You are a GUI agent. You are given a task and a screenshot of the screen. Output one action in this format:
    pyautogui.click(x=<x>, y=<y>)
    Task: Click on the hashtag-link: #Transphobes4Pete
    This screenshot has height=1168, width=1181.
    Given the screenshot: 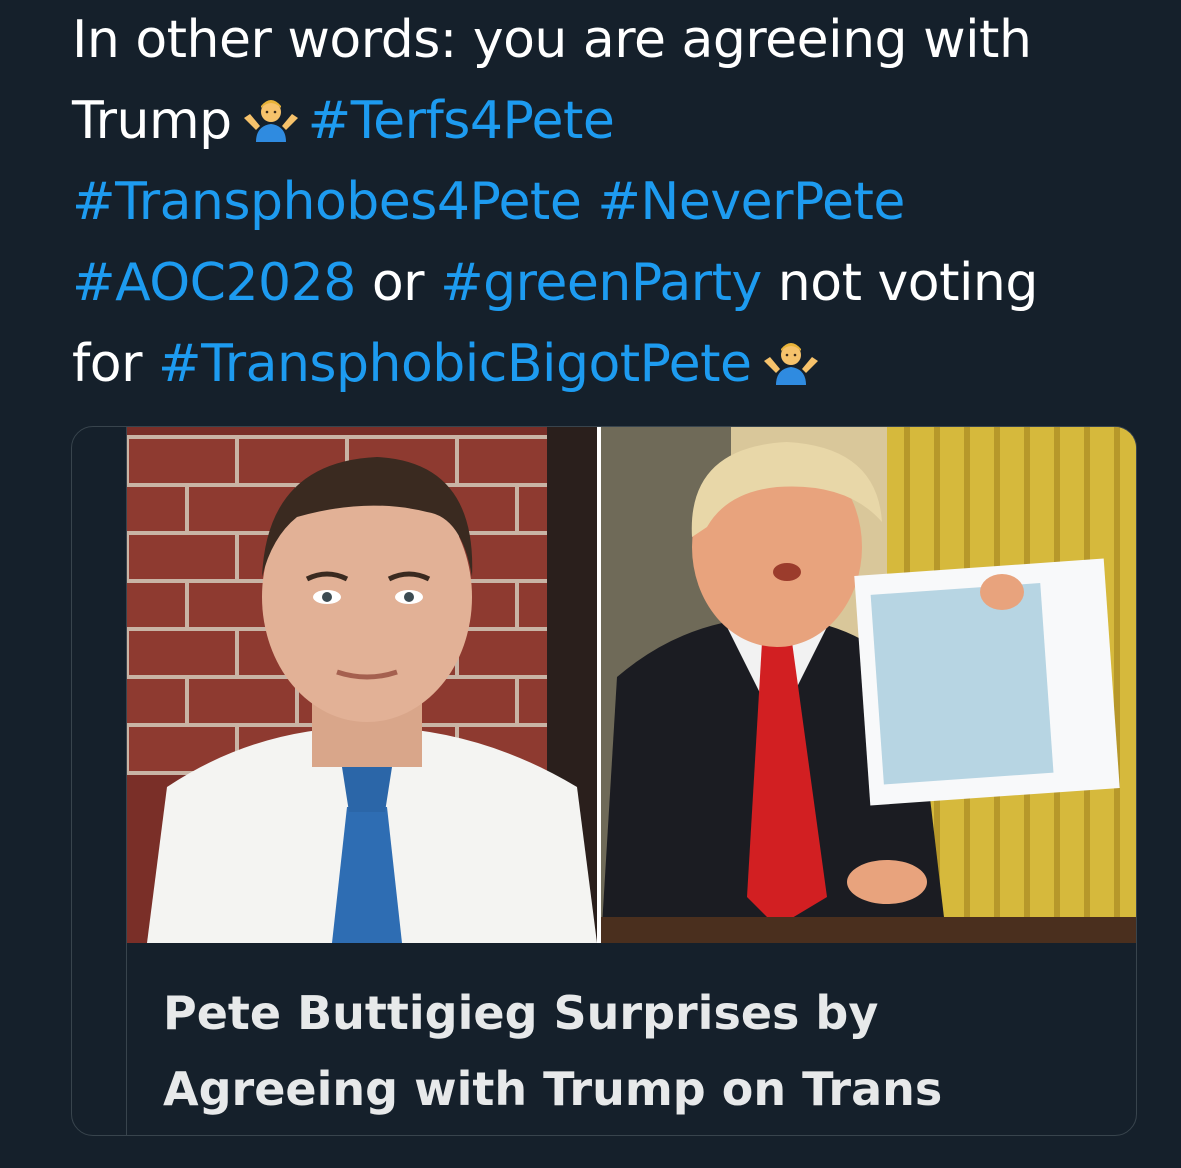 What is the action you would take?
    pyautogui.click(x=327, y=202)
    